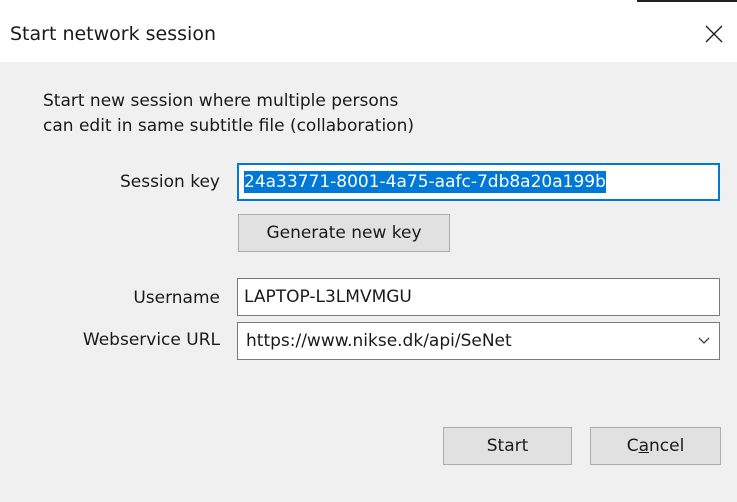 This screenshot has height=502, width=737. Describe the element at coordinates (328, 297) in the screenshot. I see `username-value: LAPTOP-L3LMVMGU` at that location.